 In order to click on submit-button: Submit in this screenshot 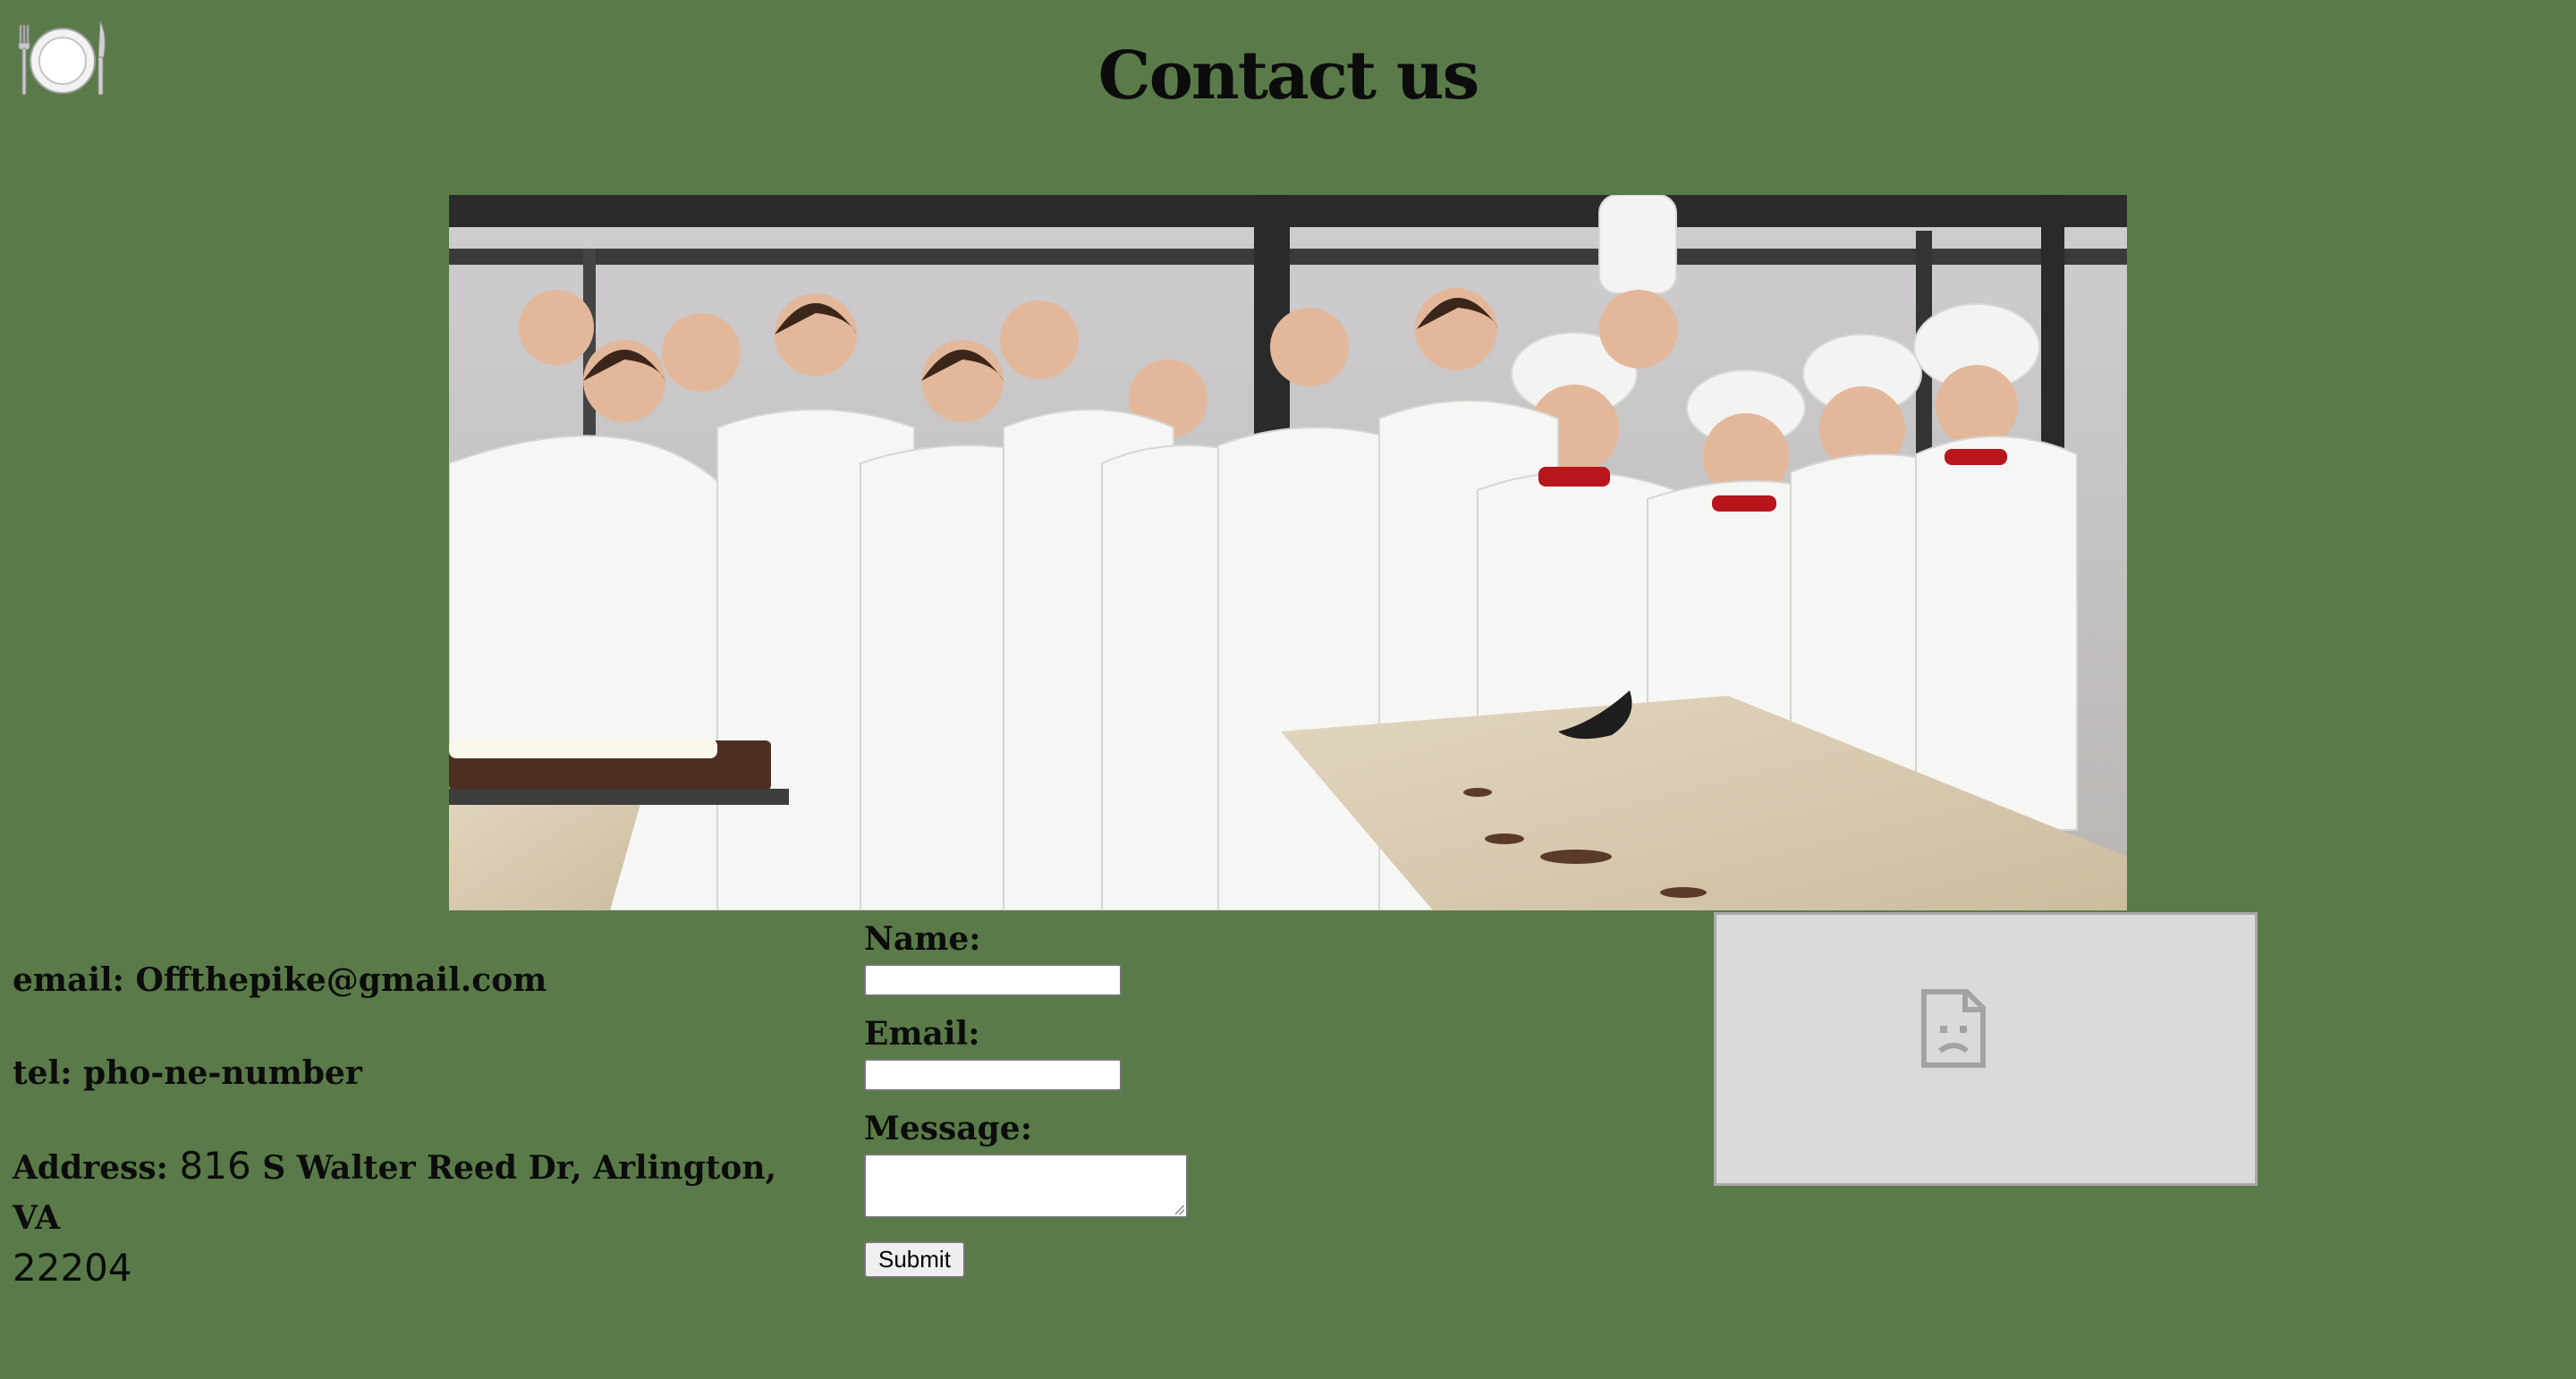, I will do `click(914, 1259)`.